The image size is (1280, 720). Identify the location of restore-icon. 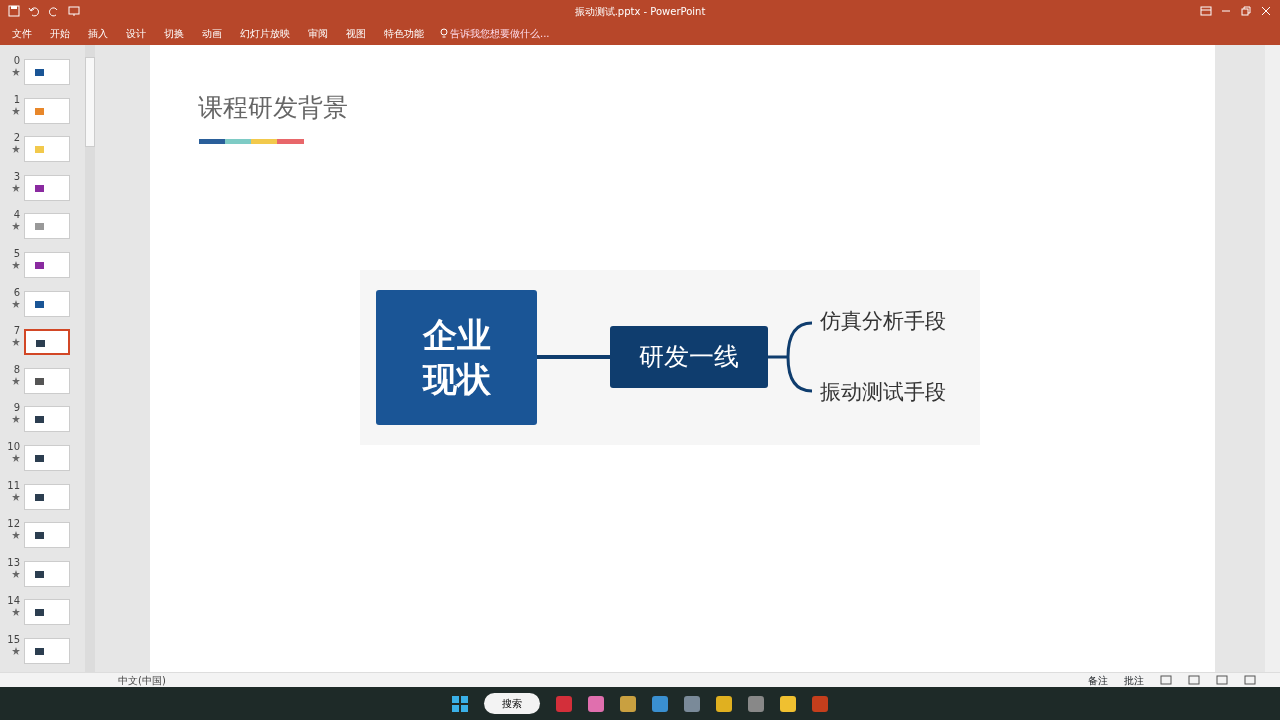
(1246, 11).